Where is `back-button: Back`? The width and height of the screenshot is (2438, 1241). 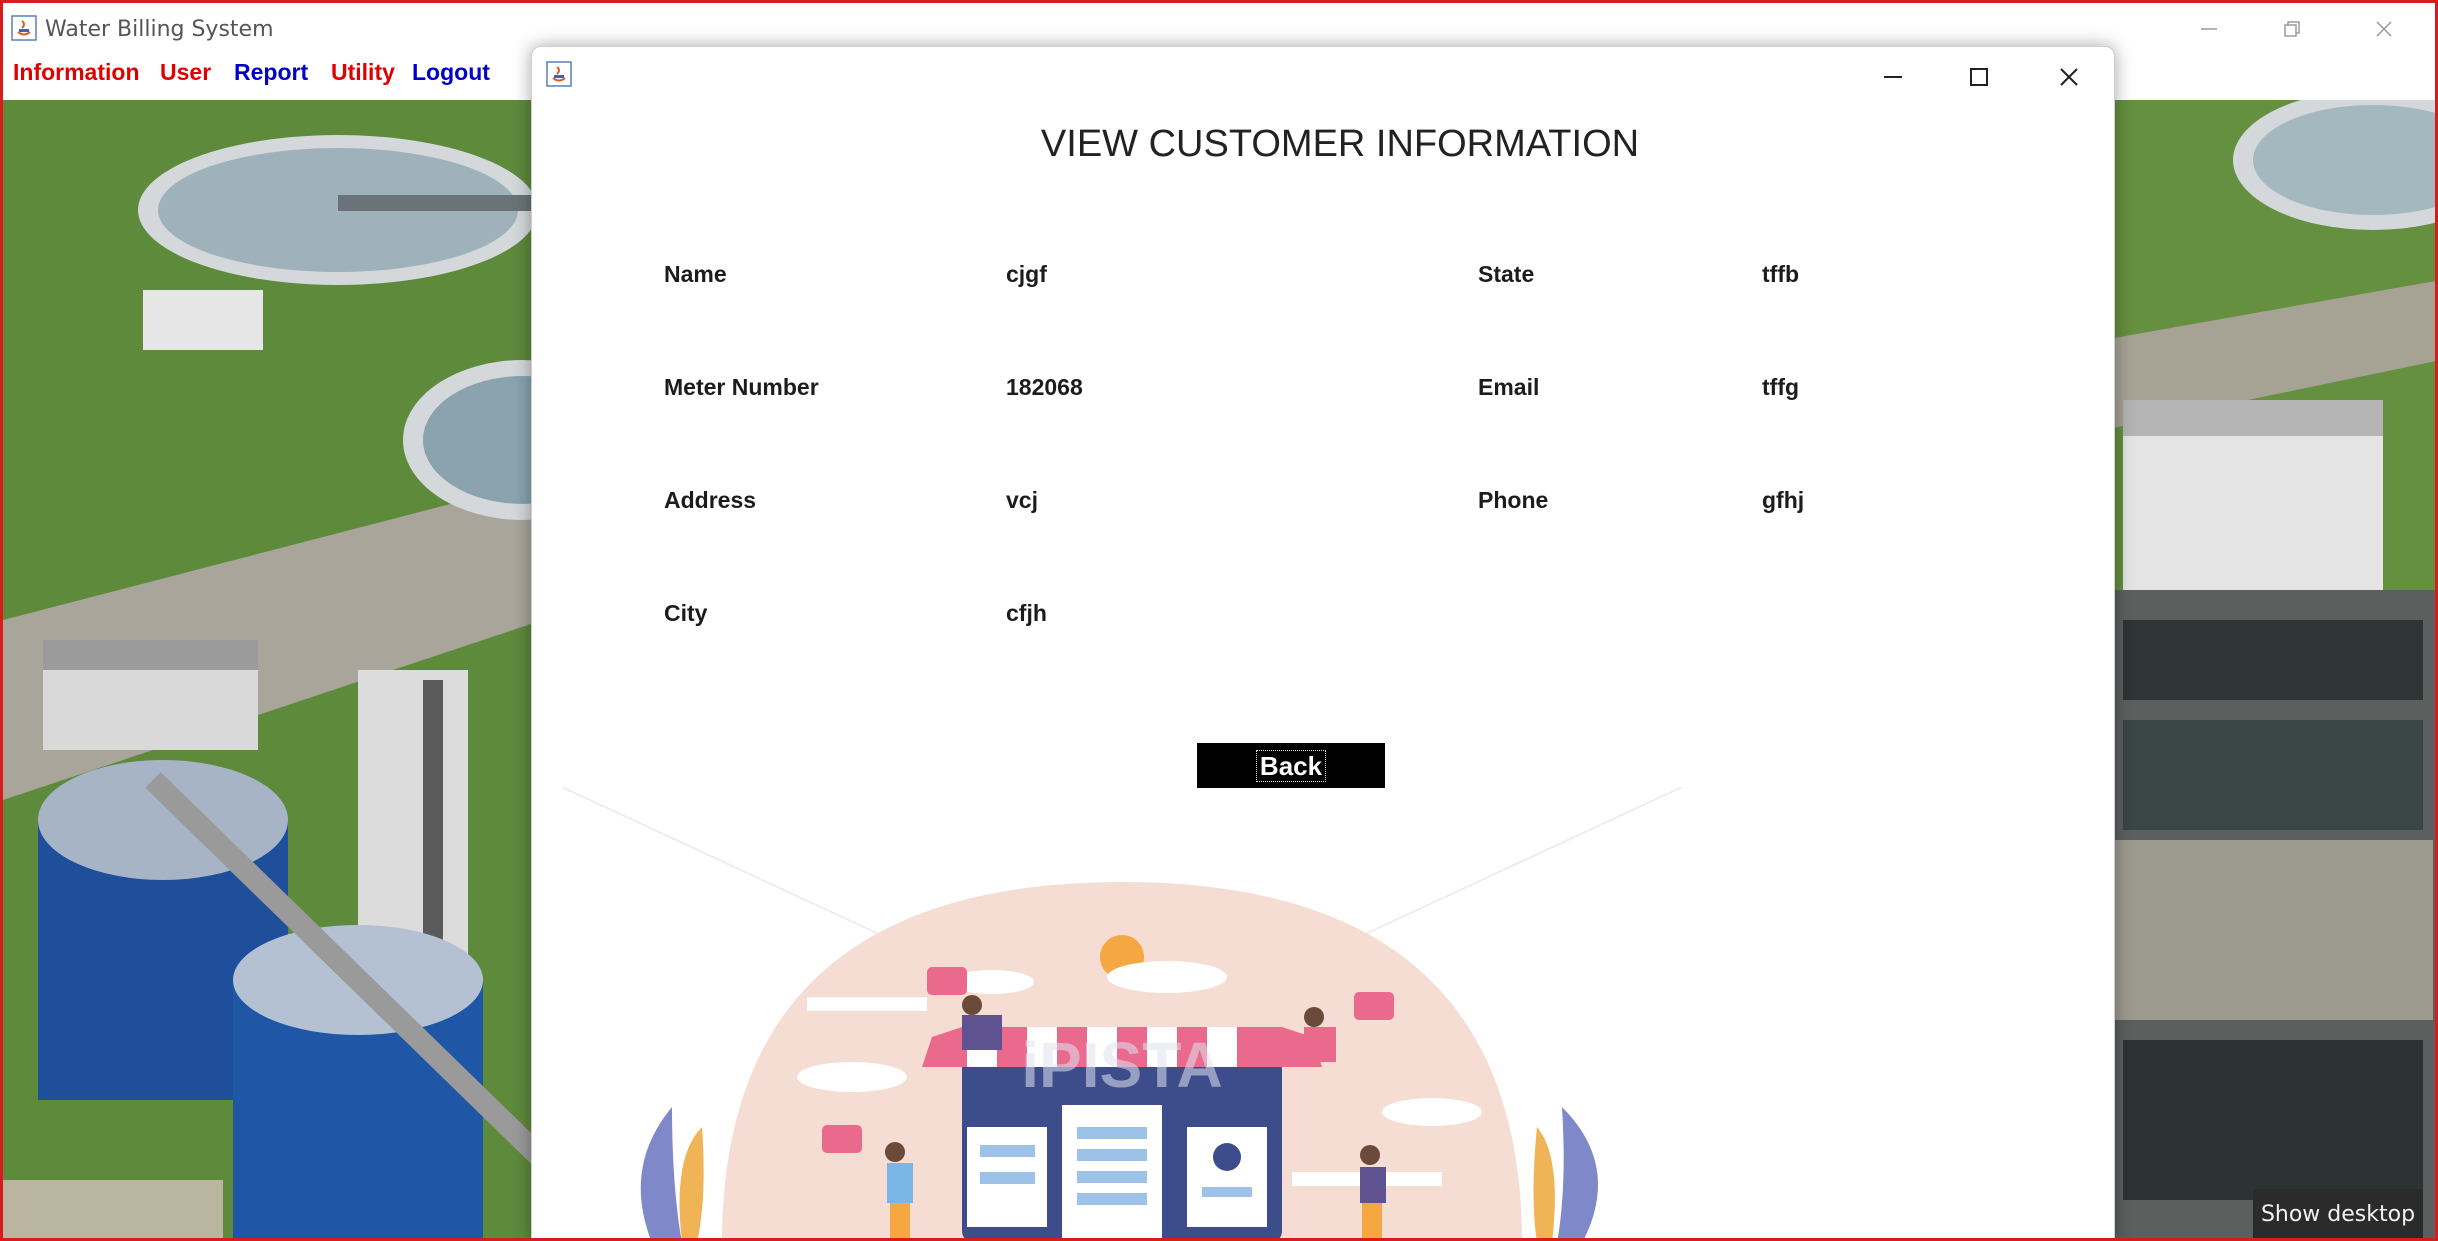
back-button: Back is located at coordinates (1291, 765).